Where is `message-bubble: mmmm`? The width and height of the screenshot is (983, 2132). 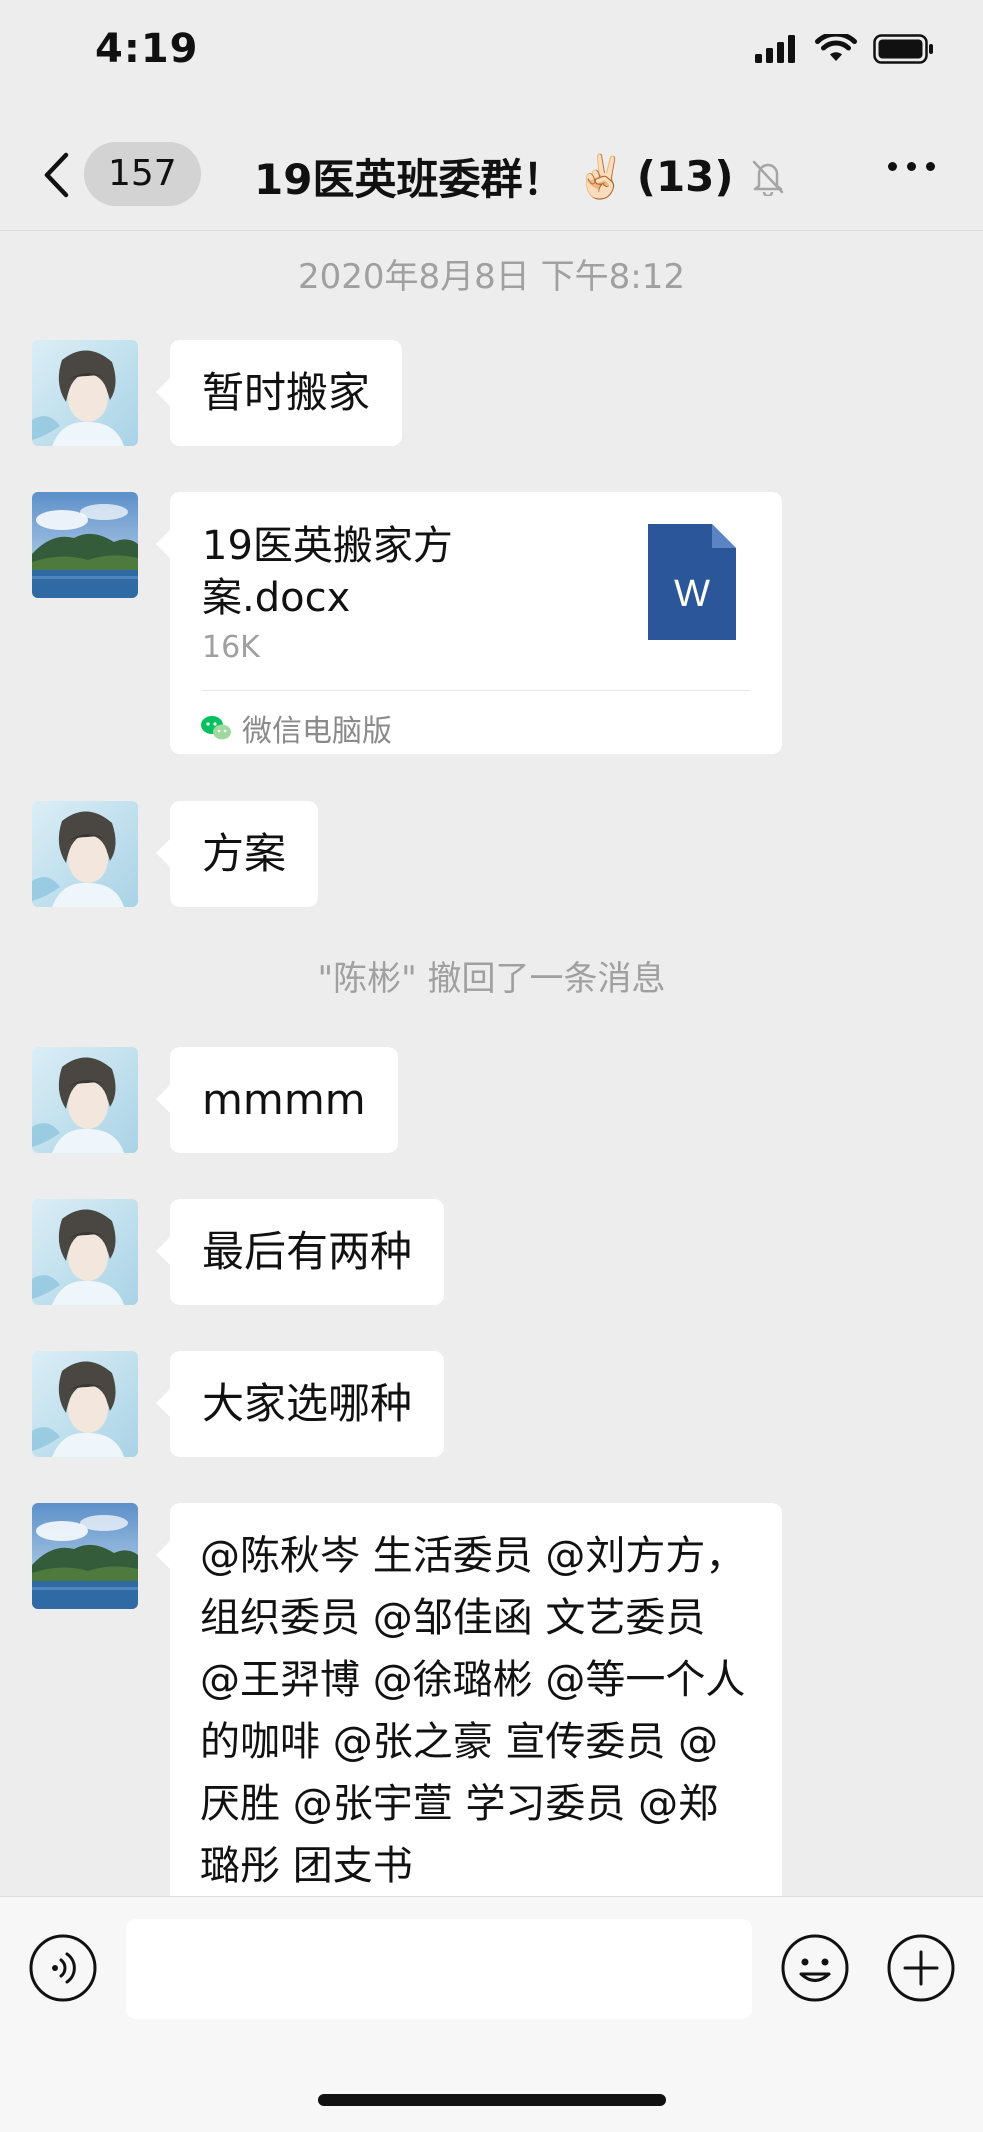 message-bubble: mmmm is located at coordinates (277, 1100).